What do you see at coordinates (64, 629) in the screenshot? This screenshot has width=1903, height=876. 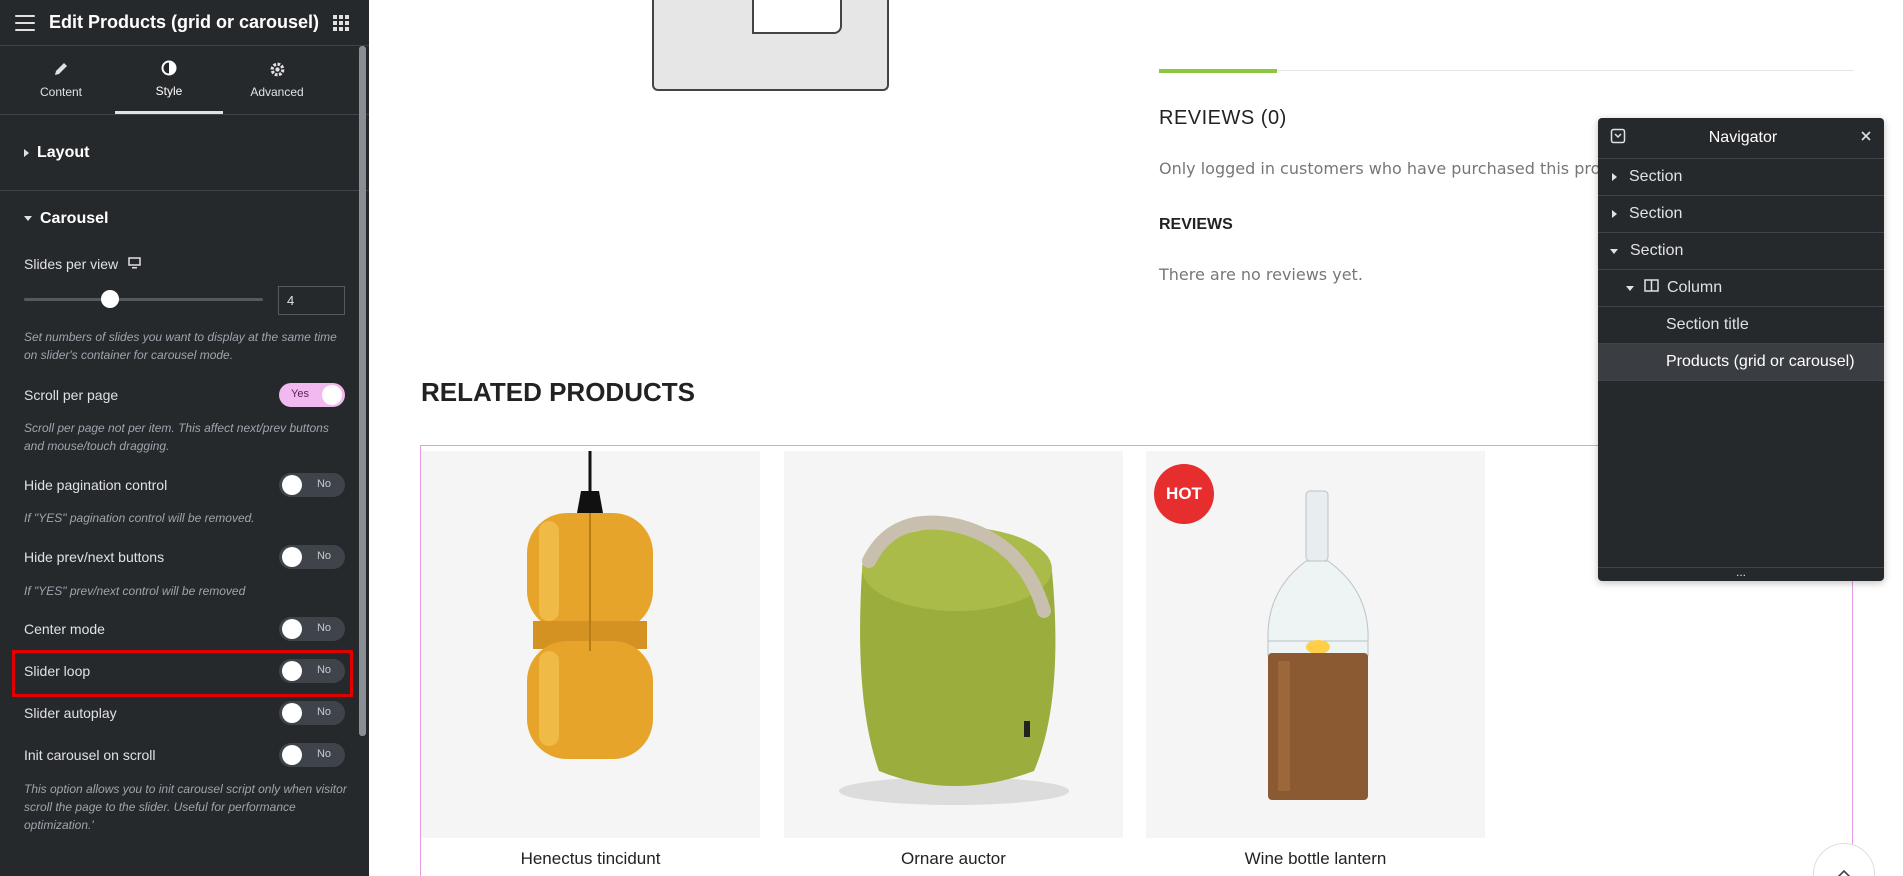 I see `center-mode-label: Center mode` at bounding box center [64, 629].